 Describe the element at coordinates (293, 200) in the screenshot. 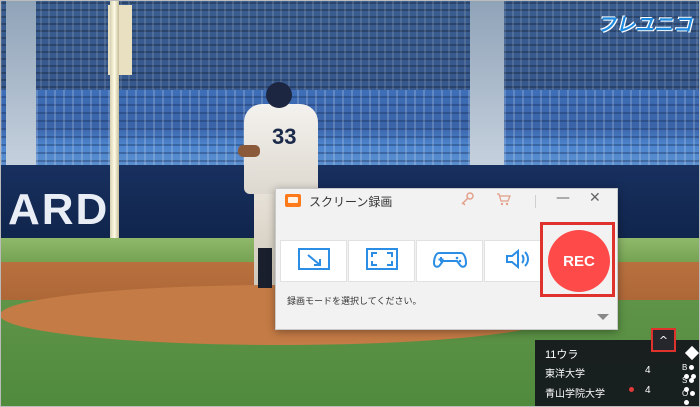

I see `screen-record-app-icon` at that location.